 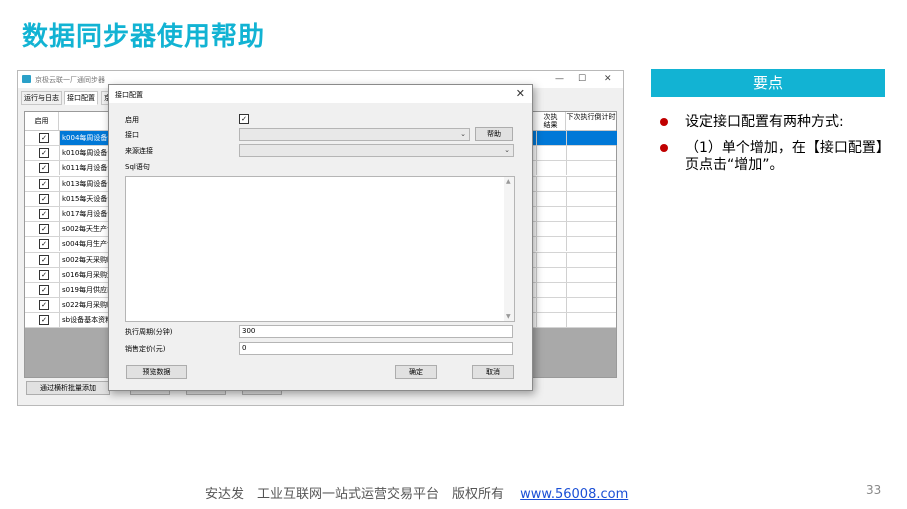 I want to click on app-icon, so click(x=26, y=79).